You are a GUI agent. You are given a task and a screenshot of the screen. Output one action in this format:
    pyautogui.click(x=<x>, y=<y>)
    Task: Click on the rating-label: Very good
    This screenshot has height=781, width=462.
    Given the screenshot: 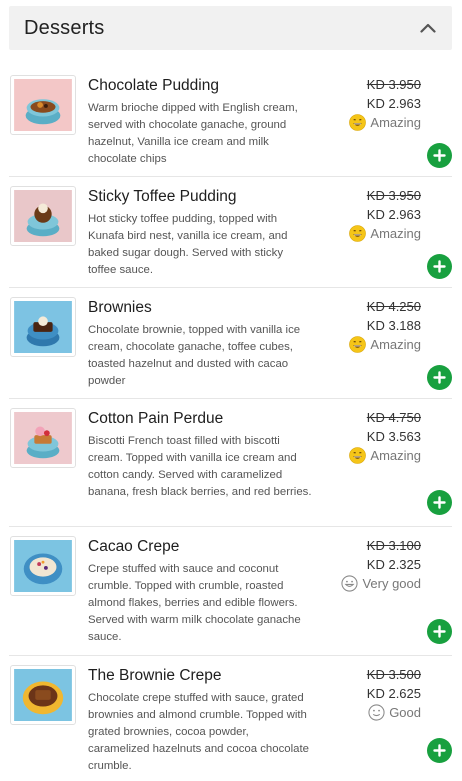 What is the action you would take?
    pyautogui.click(x=391, y=583)
    